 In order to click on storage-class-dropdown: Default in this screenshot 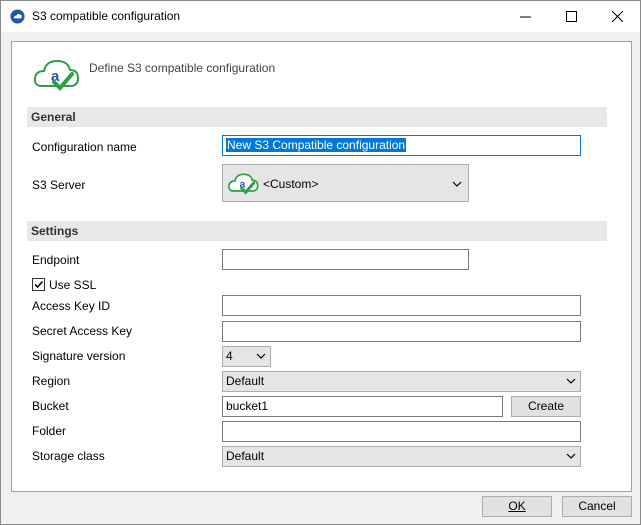, I will do `click(401, 456)`.